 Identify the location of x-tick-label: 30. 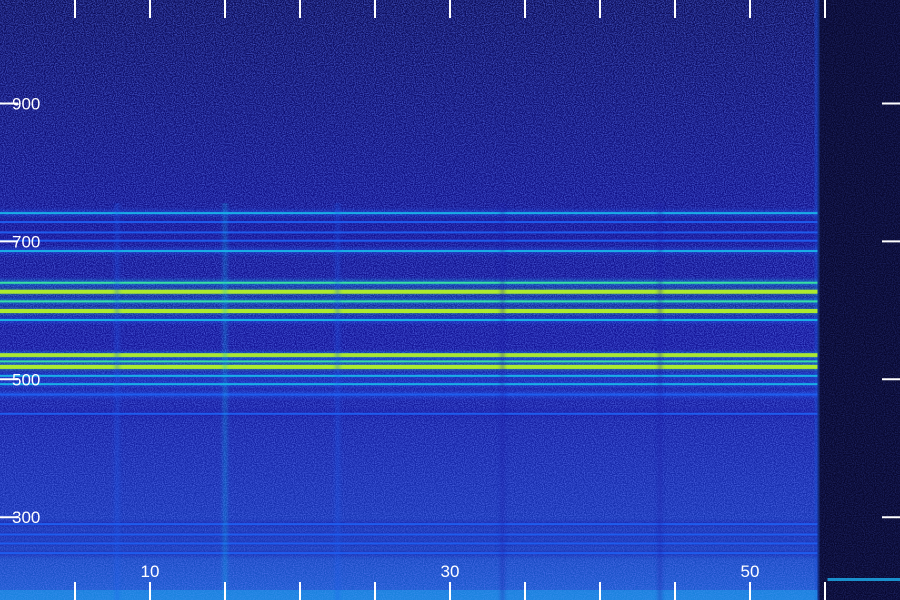
(450, 571).